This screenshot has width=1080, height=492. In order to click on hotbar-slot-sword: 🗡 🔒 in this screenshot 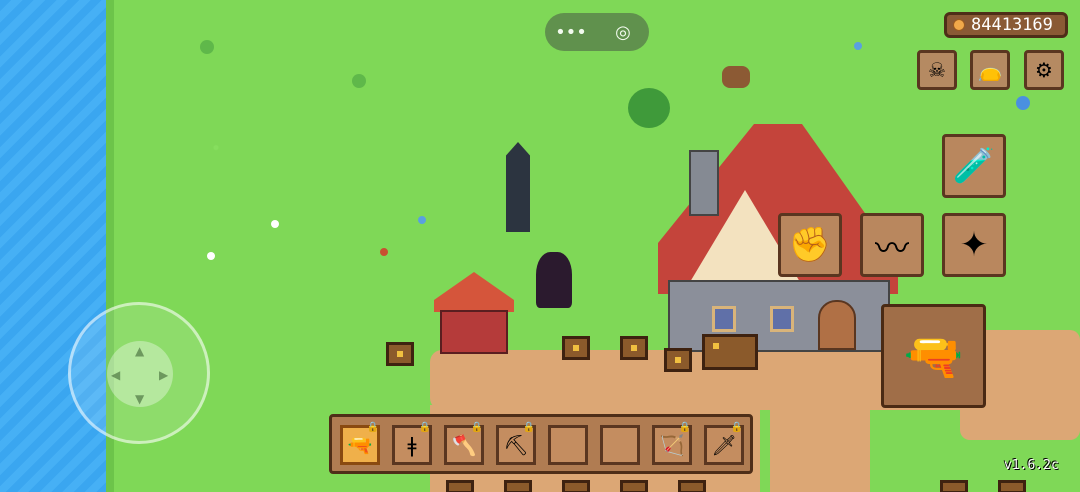, I will do `click(724, 443)`.